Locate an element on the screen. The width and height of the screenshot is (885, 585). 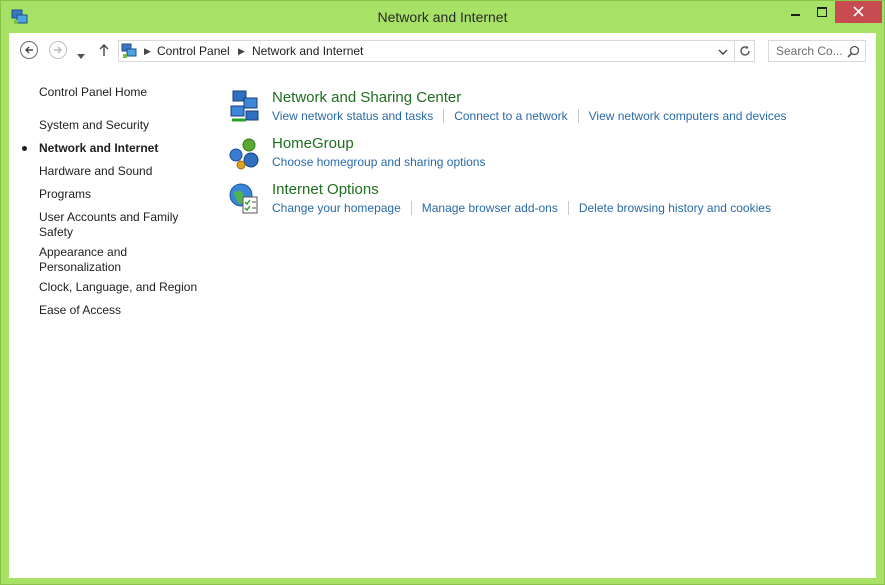
link-choose-homegroup-options: Choose homegroup and sharing options is located at coordinates (378, 162).